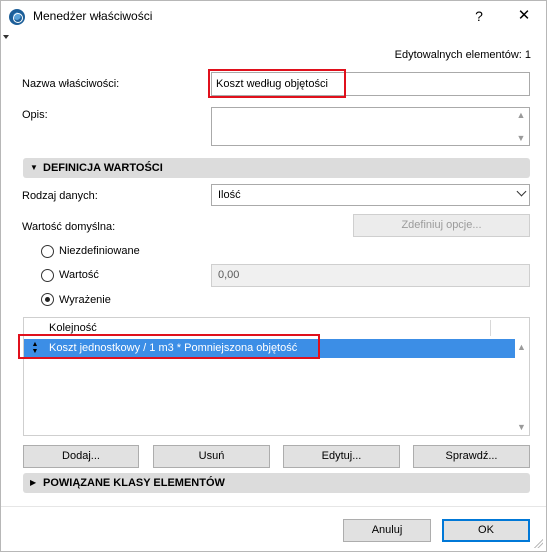  What do you see at coordinates (273, 506) in the screenshot?
I see `footer-divider` at bounding box center [273, 506].